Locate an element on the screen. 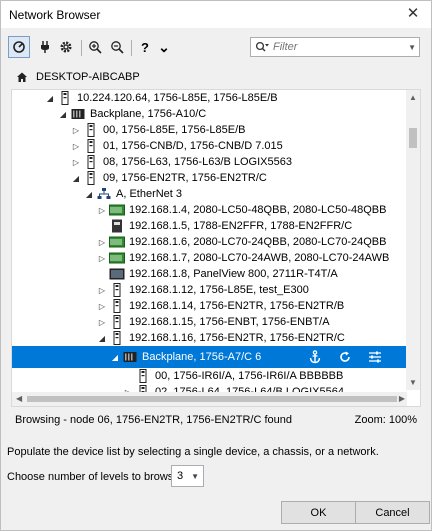 Image resolution: width=432 pixels, height=531 pixels. tree-row-label: Backplane, 1756-A7/C 6 is located at coordinates (202, 357).